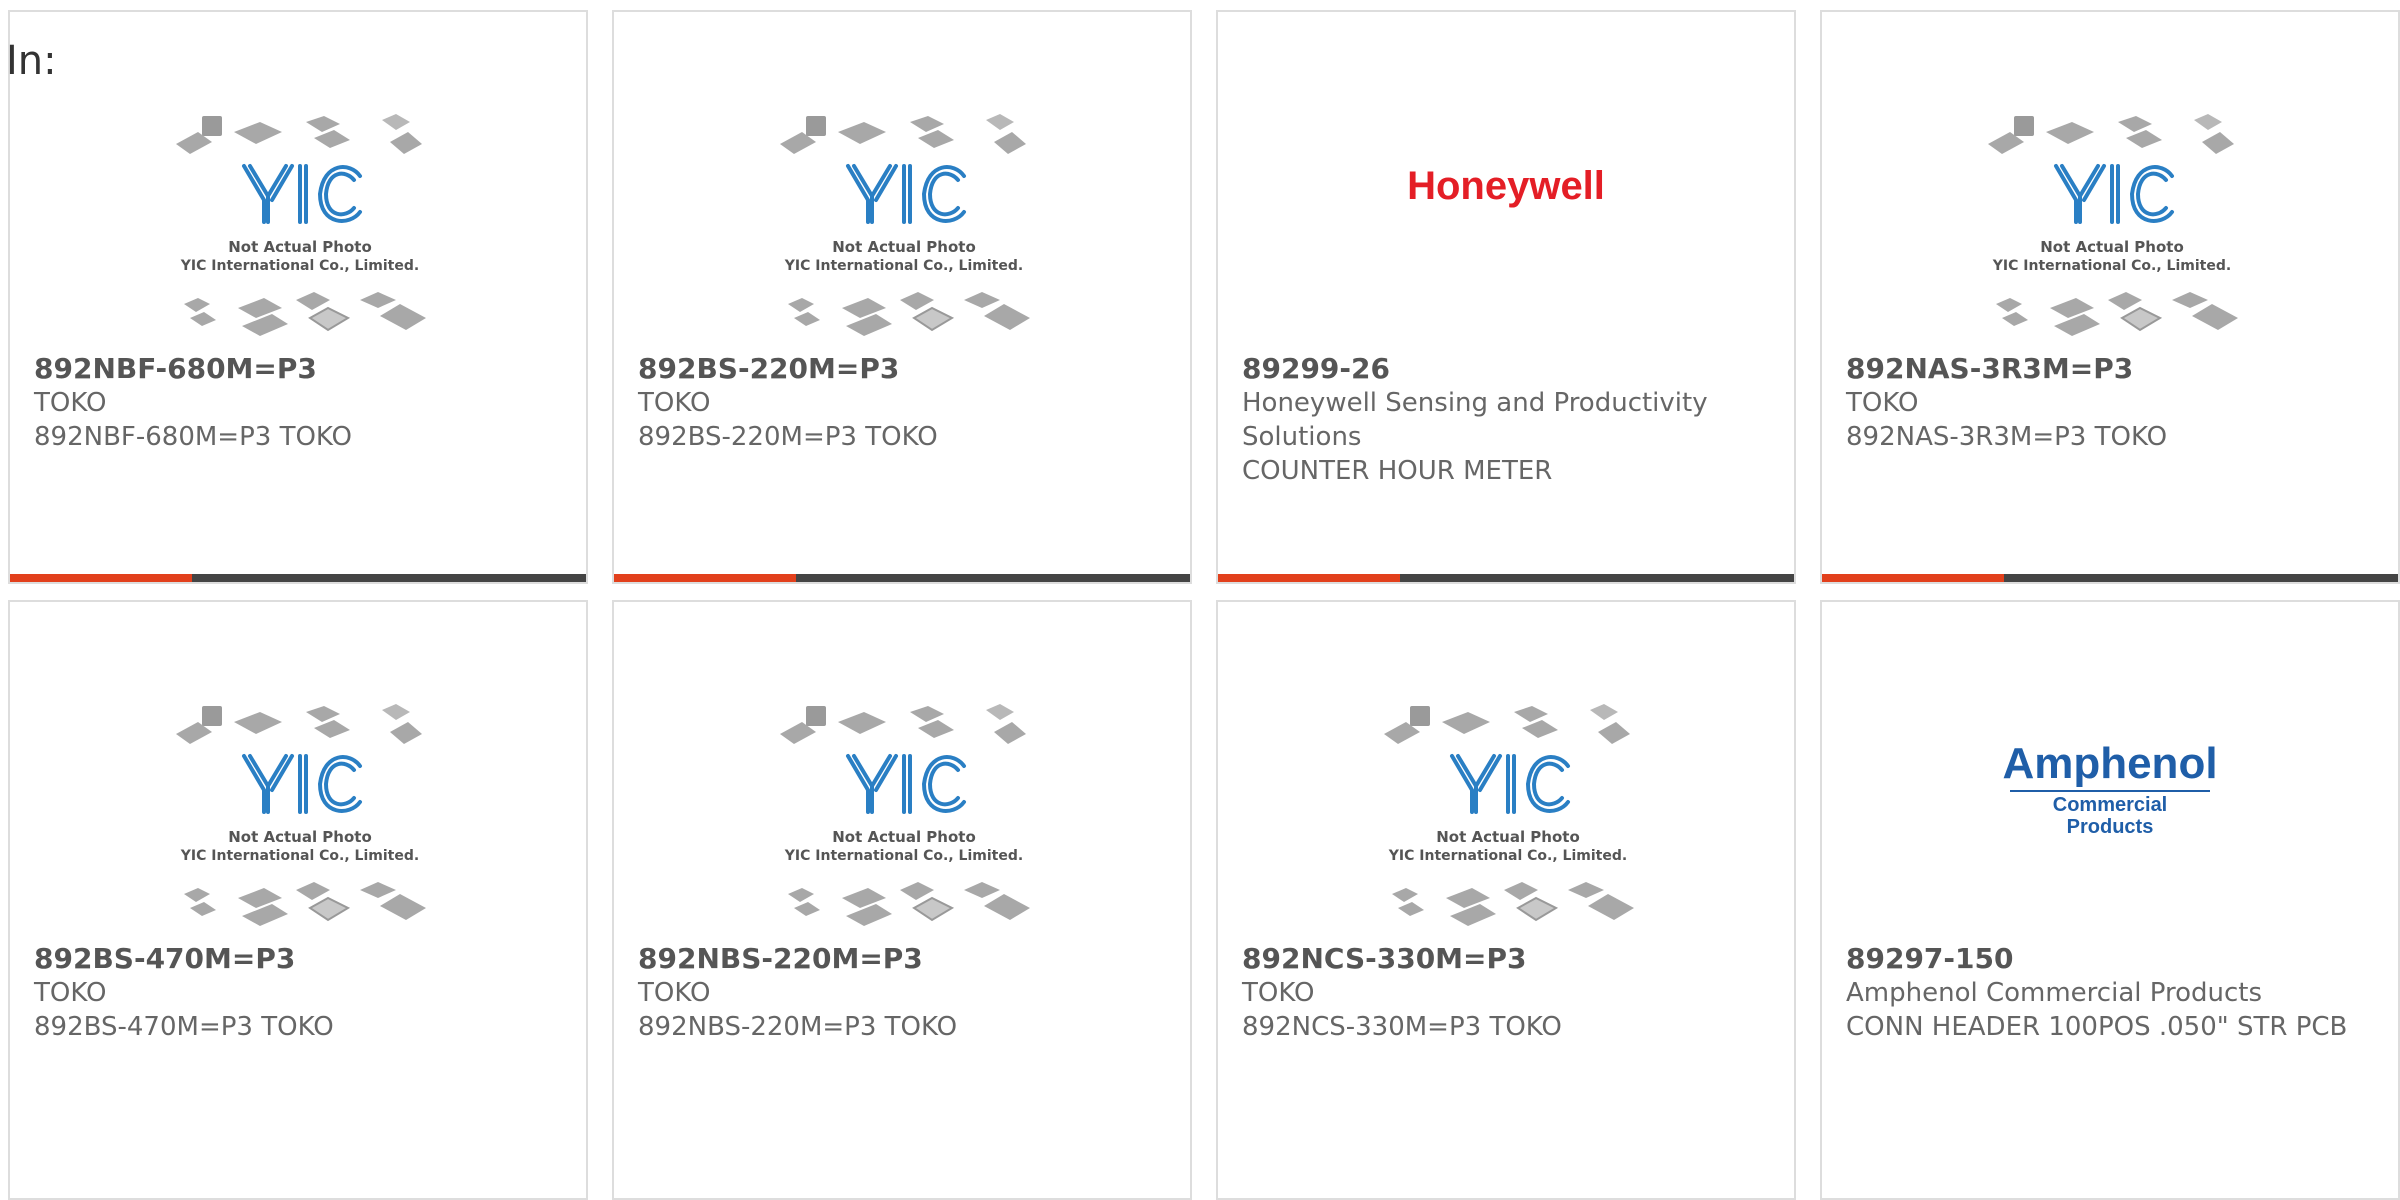 The image size is (2400, 1200). Describe the element at coordinates (2110, 369) in the screenshot. I see `part-number-link: 892NAS-3R3M=P3` at that location.